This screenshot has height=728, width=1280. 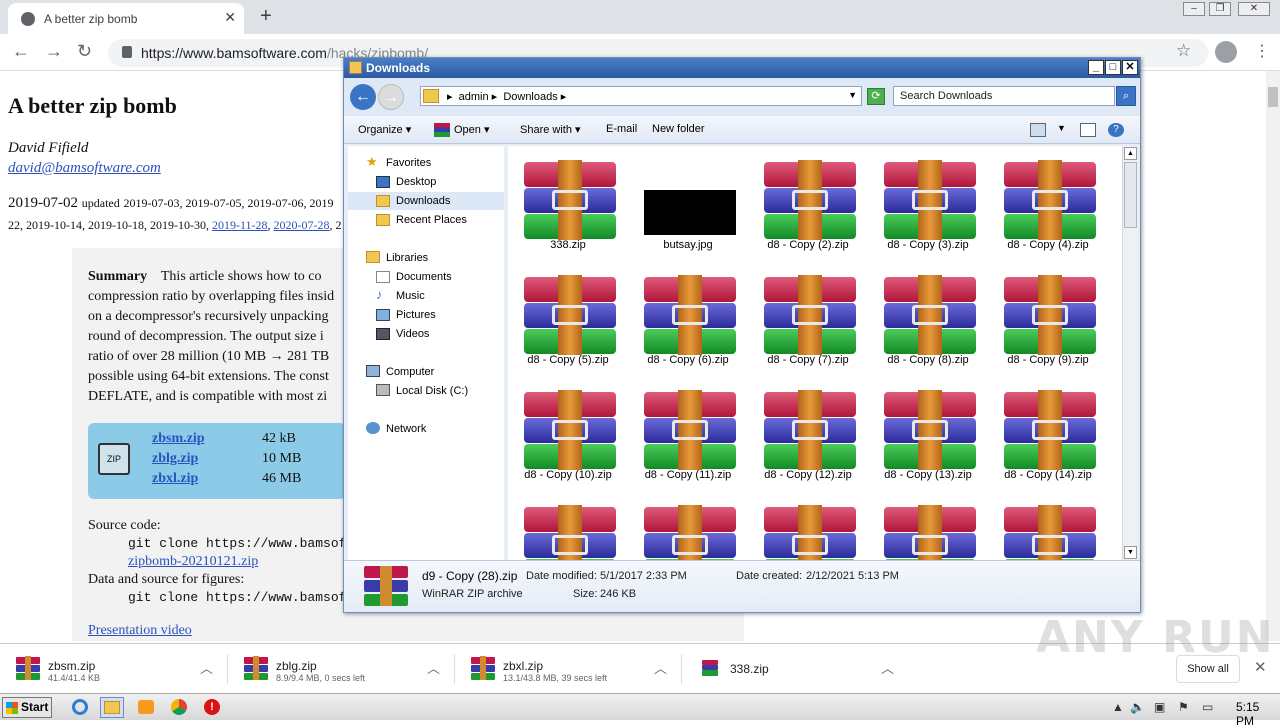 I want to click on file-item: d8 - Copy (10).zip, so click(x=568, y=433).